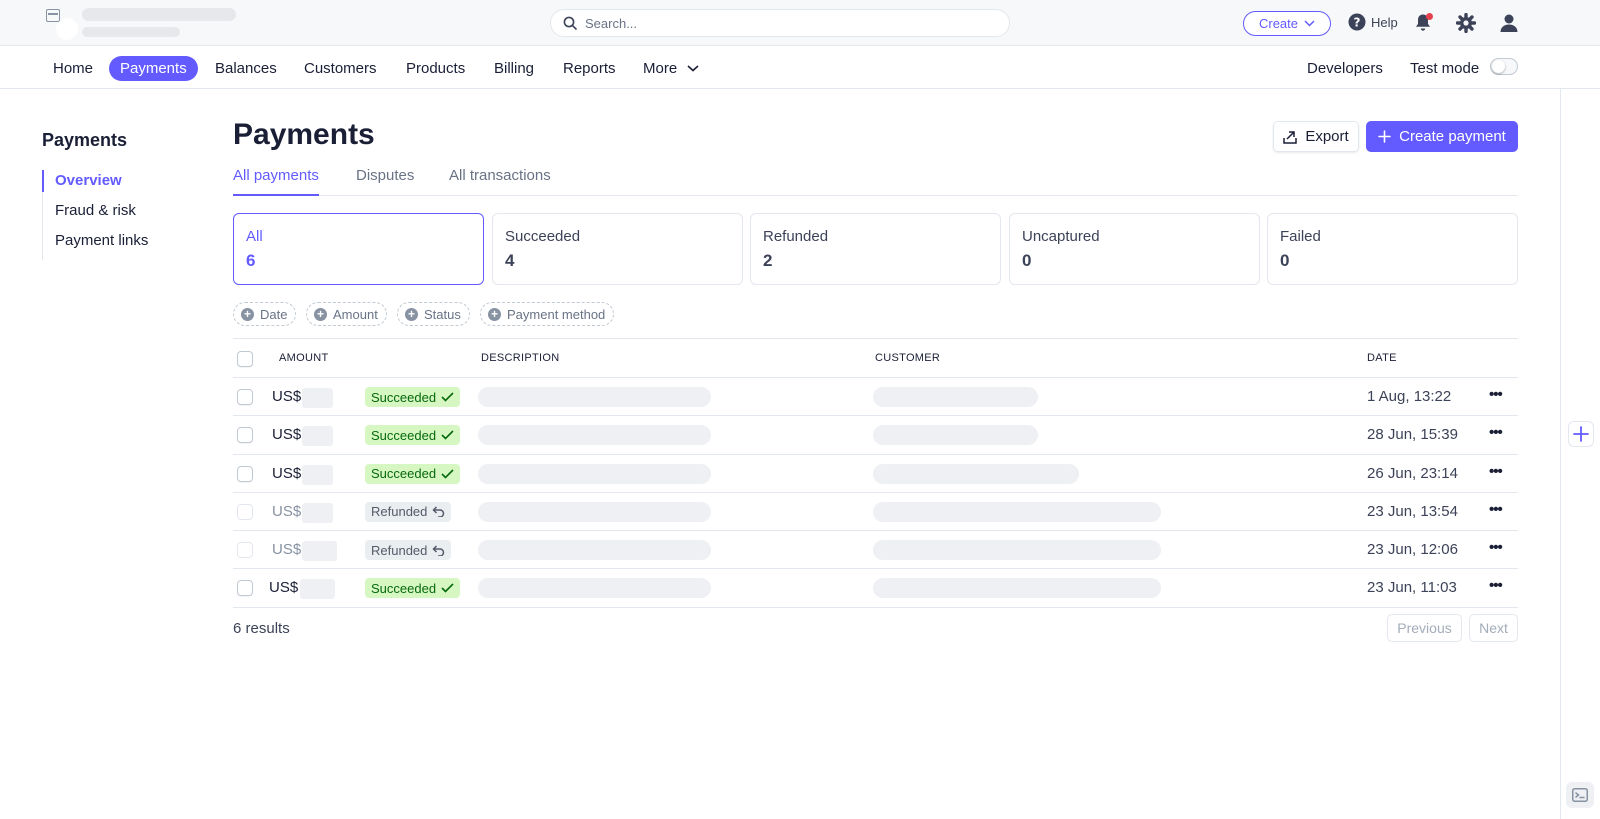  I want to click on nav-payments: Payments, so click(153, 68).